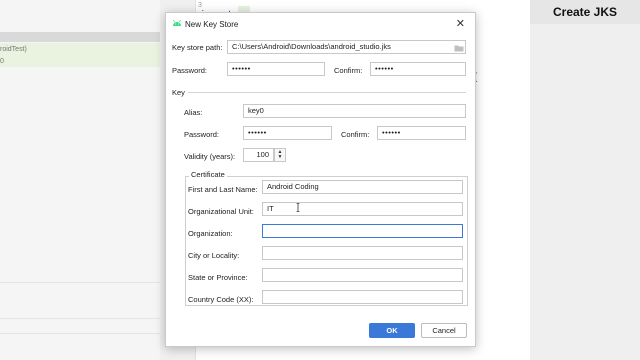 This screenshot has width=640, height=360. I want to click on ok-button: OK, so click(392, 330).